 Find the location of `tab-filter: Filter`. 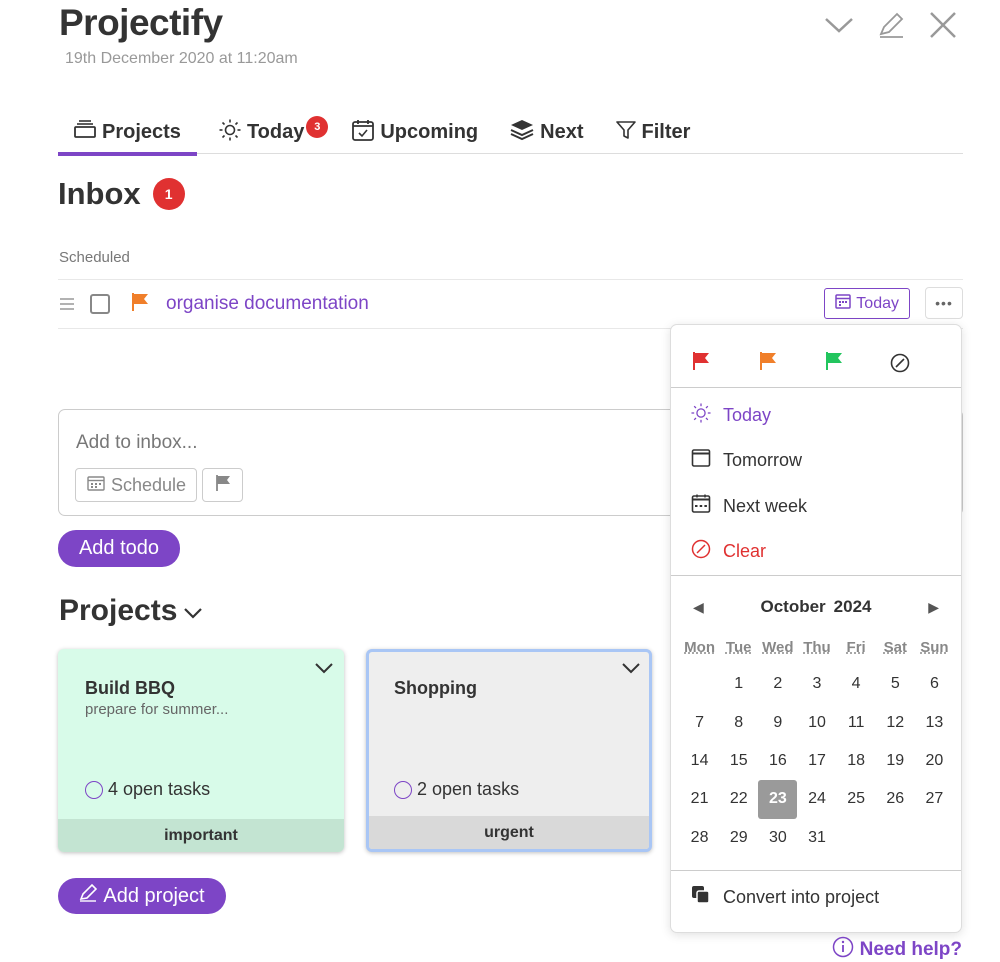

tab-filter: Filter is located at coordinates (653, 132).